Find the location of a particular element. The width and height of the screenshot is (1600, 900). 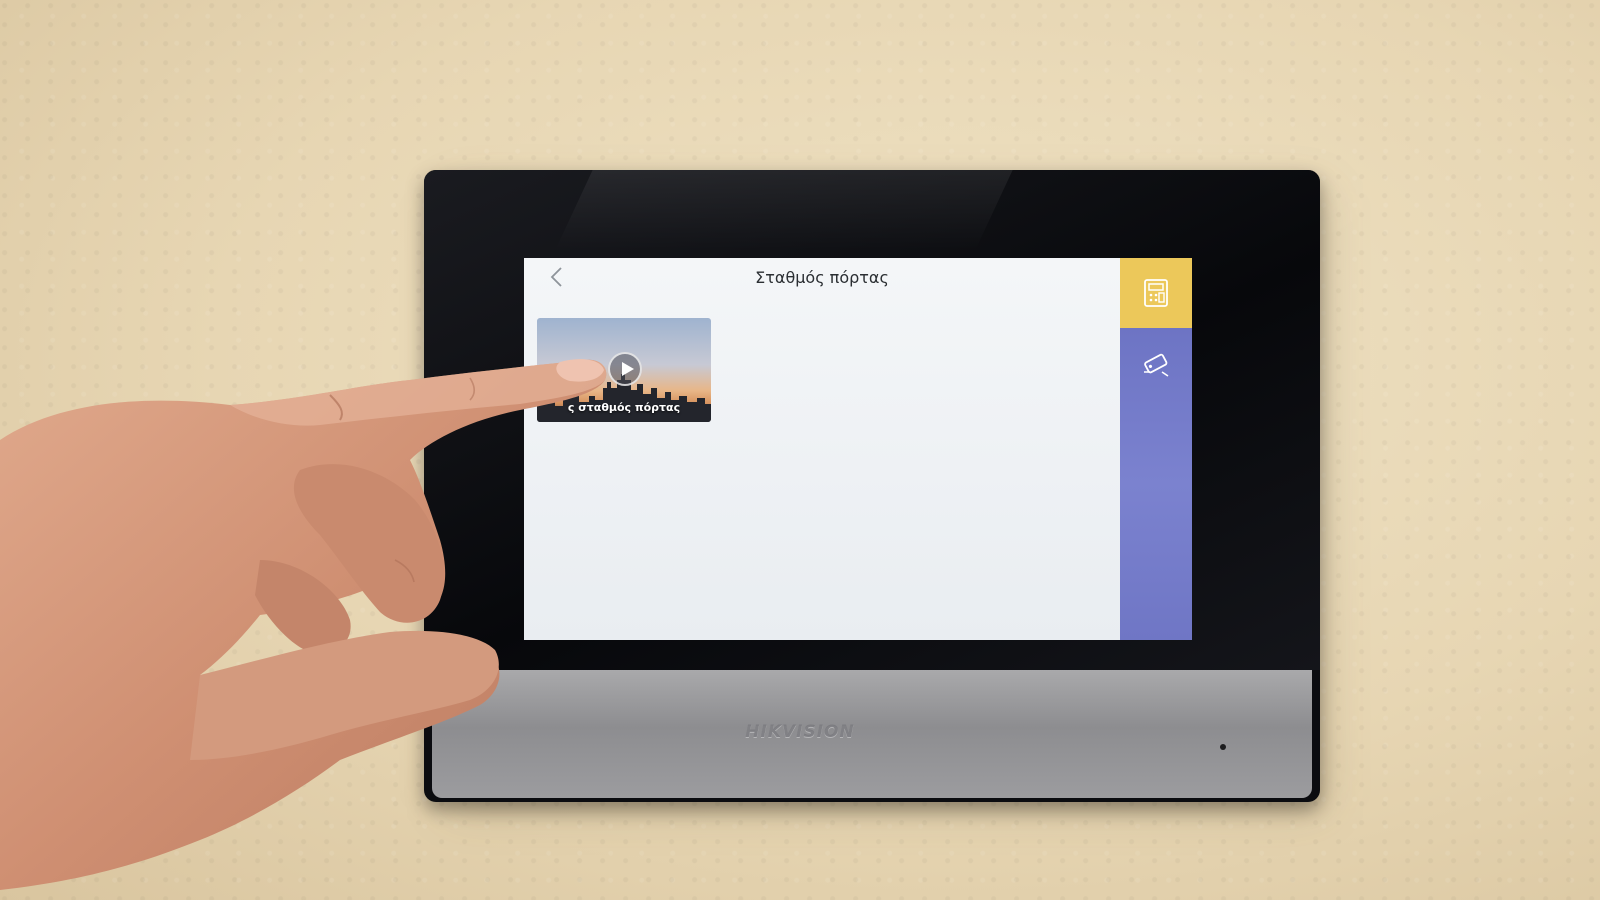

tile-label: ς σταθμός πόρτας is located at coordinates (624, 407).